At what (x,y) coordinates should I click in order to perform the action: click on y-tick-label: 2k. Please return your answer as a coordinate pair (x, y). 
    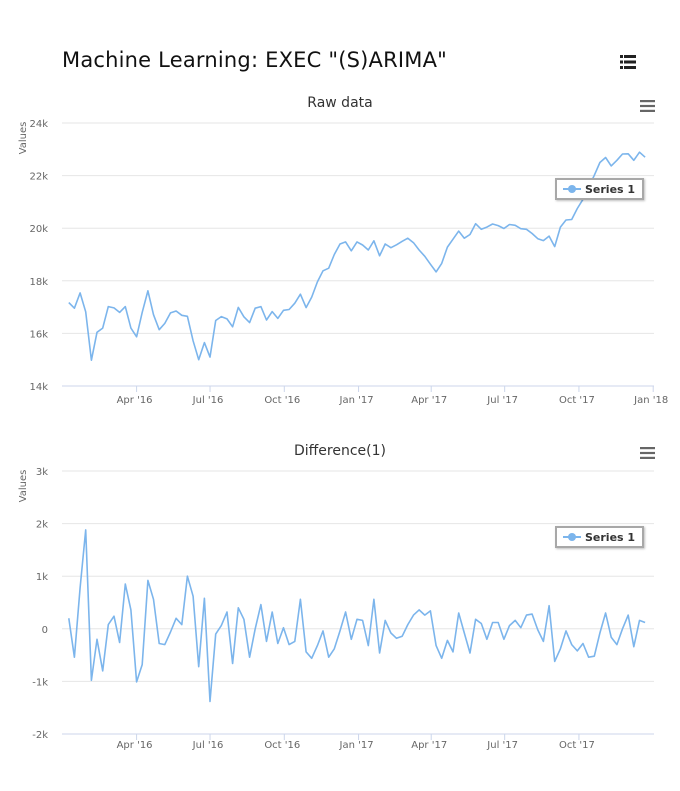
    Looking at the image, I should click on (42, 525).